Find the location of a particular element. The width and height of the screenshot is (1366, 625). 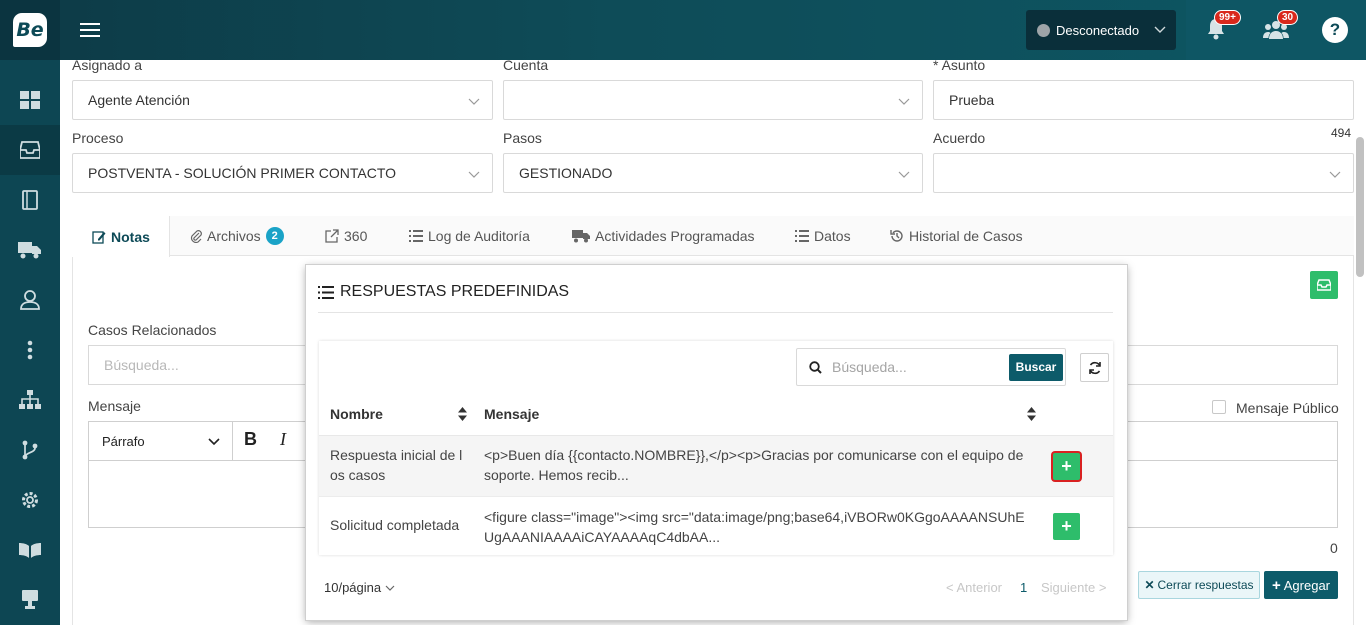

status-dropdown: Desconectado is located at coordinates (1101, 30).